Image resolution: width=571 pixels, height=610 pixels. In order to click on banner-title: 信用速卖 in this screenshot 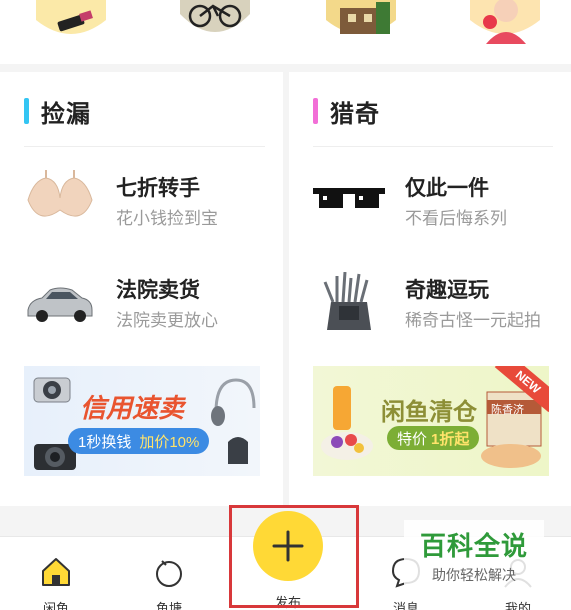, I will do `click(132, 408)`.